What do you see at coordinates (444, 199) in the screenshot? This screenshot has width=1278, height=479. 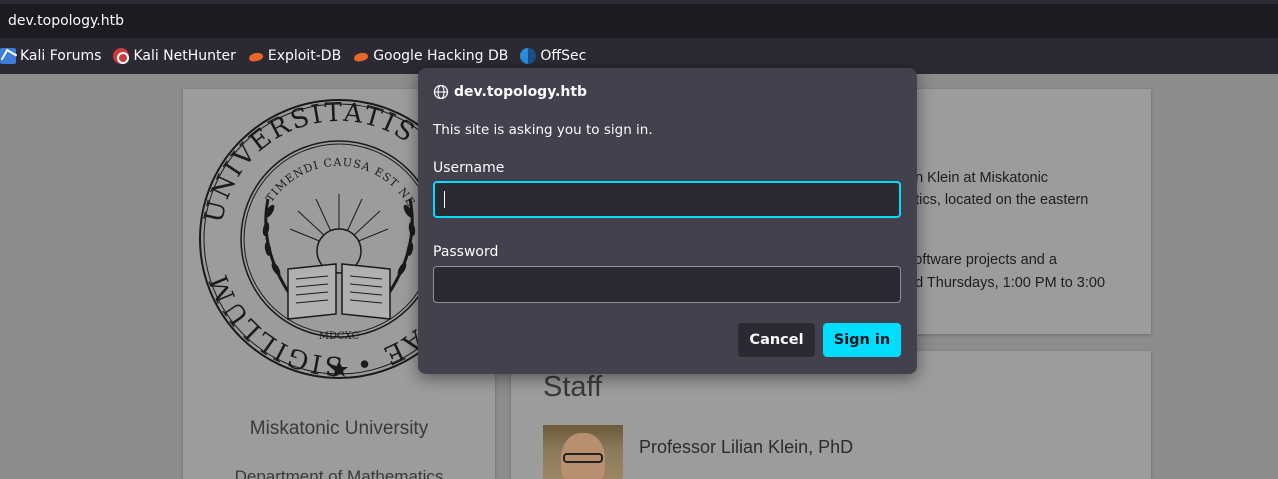 I see `text-caret` at bounding box center [444, 199].